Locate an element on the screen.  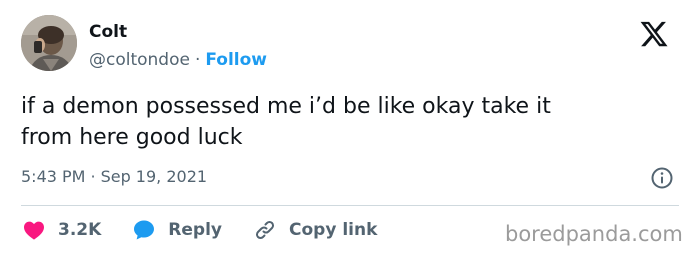
watermark: boredpanda.com is located at coordinates (594, 234).